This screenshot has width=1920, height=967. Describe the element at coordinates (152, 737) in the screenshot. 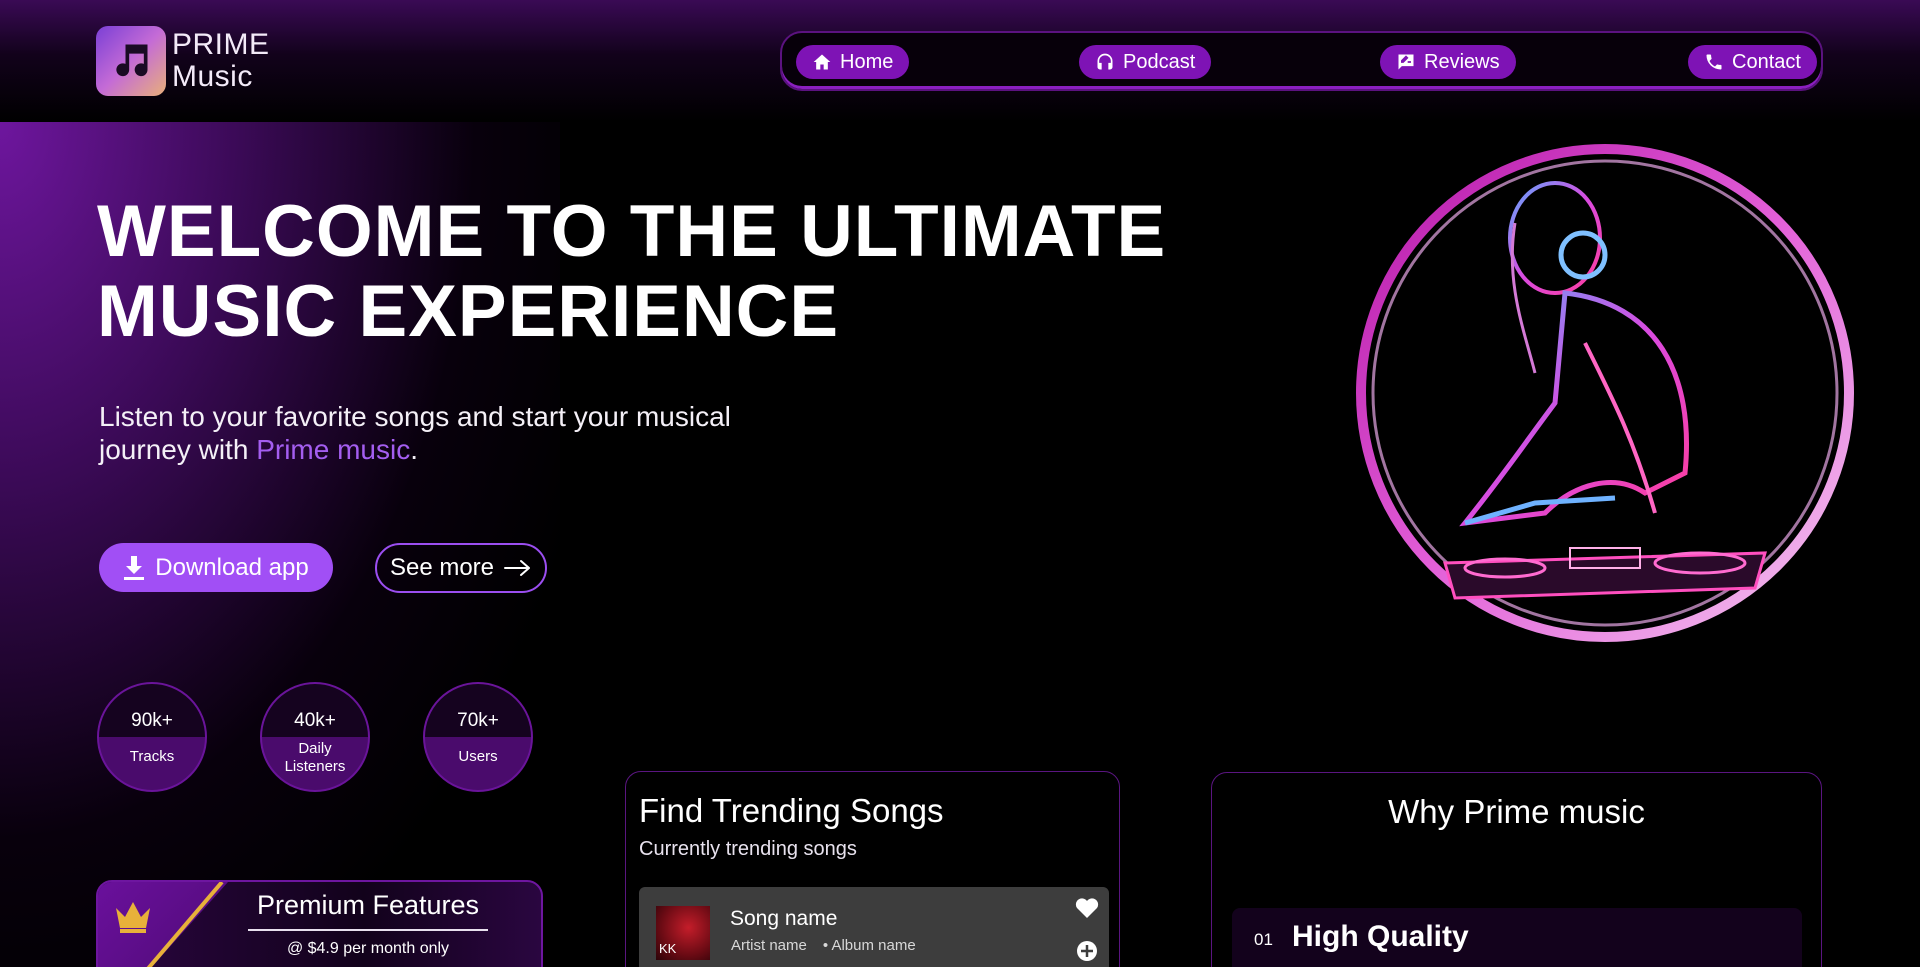

I see `stat-tracks: 90k+ Tracks` at that location.